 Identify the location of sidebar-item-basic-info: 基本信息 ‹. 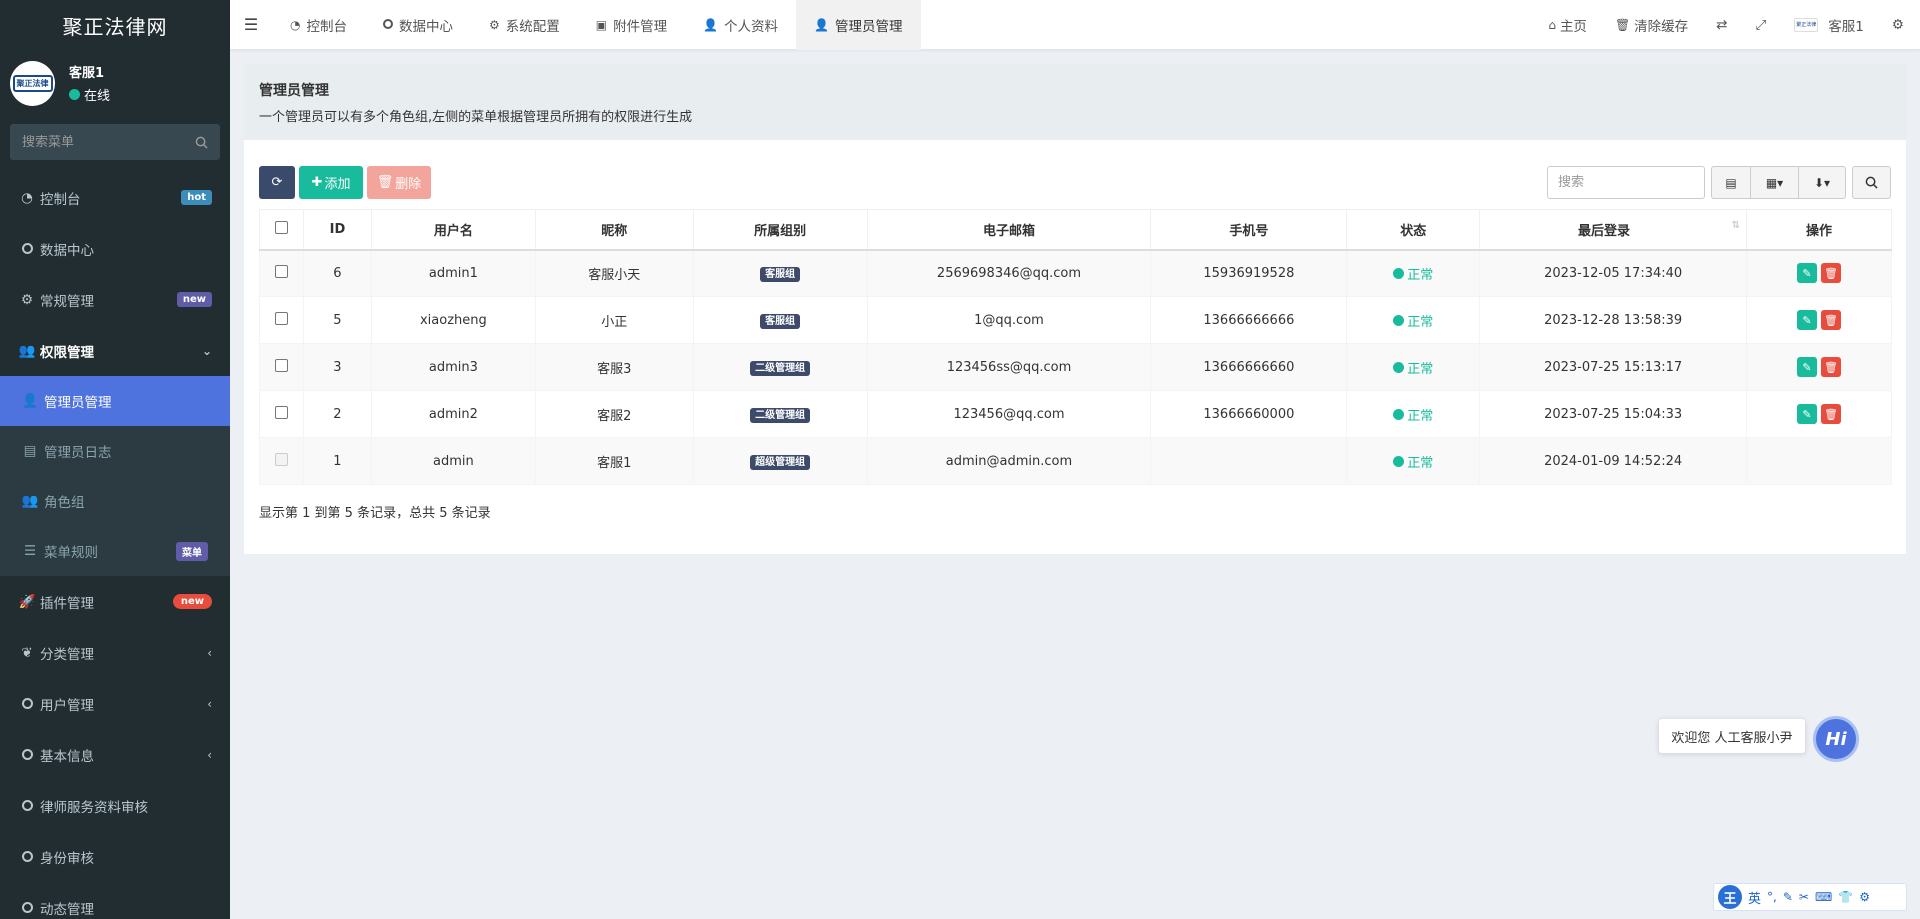
(115, 754).